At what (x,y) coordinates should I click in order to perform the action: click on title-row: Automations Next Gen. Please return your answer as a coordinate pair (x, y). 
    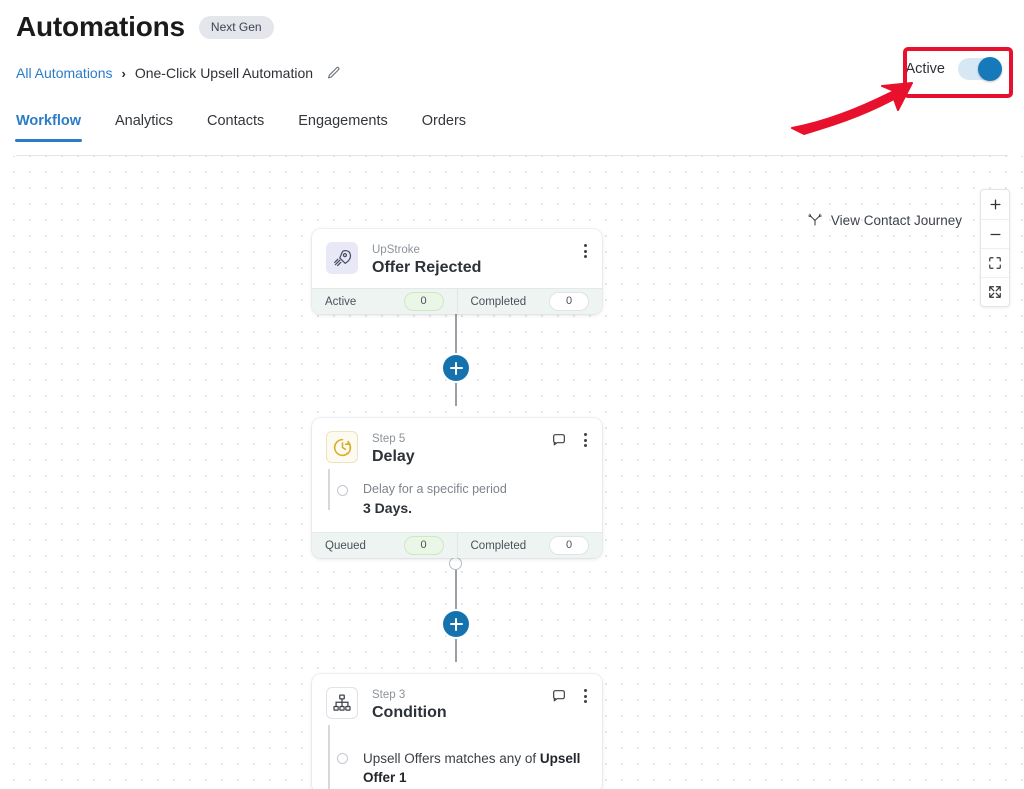
    Looking at the image, I should click on (145, 27).